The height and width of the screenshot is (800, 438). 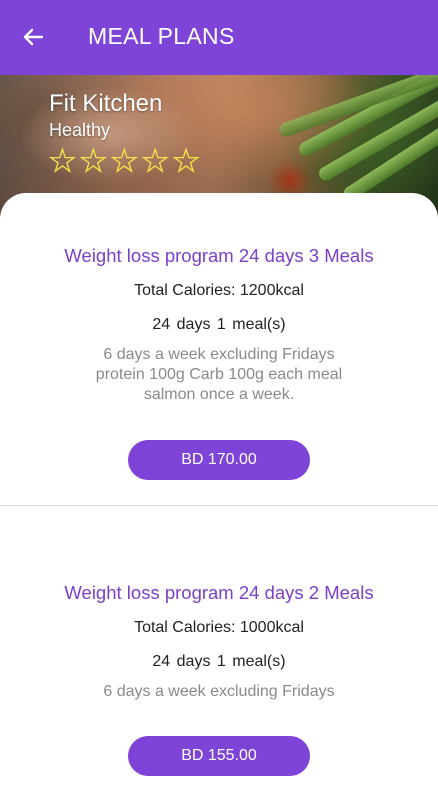 I want to click on plan-title: Weight loss program 24 days 3 Meals, so click(x=219, y=255).